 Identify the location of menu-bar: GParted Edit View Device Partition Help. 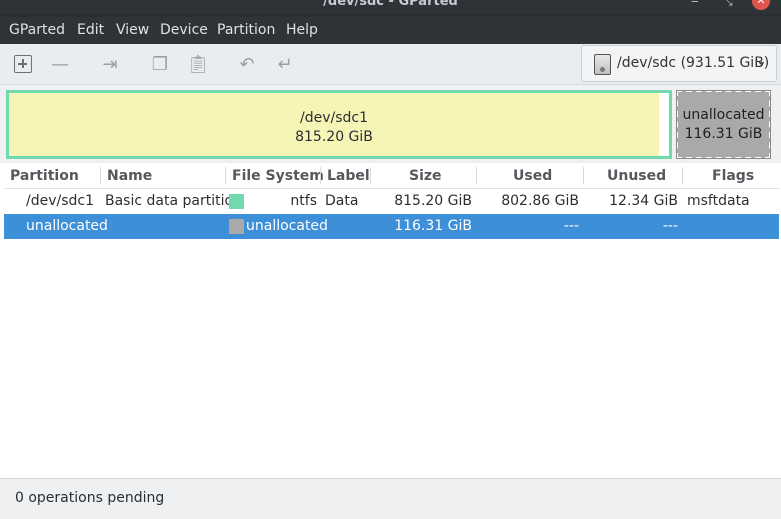
(390, 30).